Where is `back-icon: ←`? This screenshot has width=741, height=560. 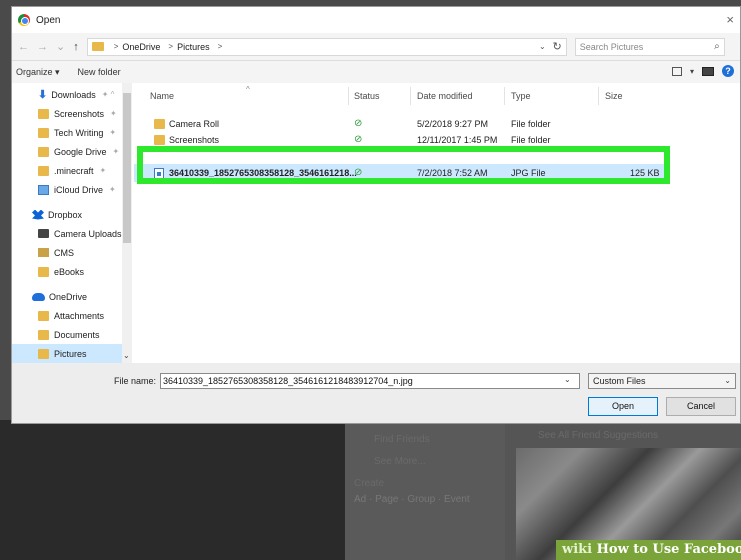 back-icon: ← is located at coordinates (23, 47).